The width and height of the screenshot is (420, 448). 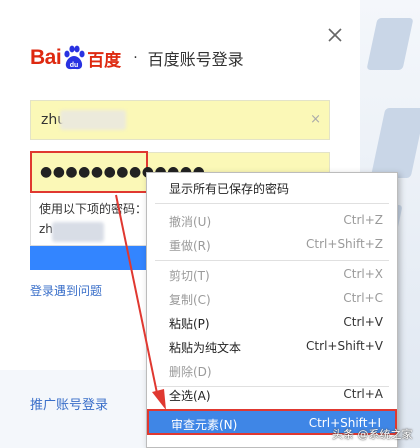 What do you see at coordinates (190, 222) in the screenshot?
I see `menu-item-label: 撤消(U)` at bounding box center [190, 222].